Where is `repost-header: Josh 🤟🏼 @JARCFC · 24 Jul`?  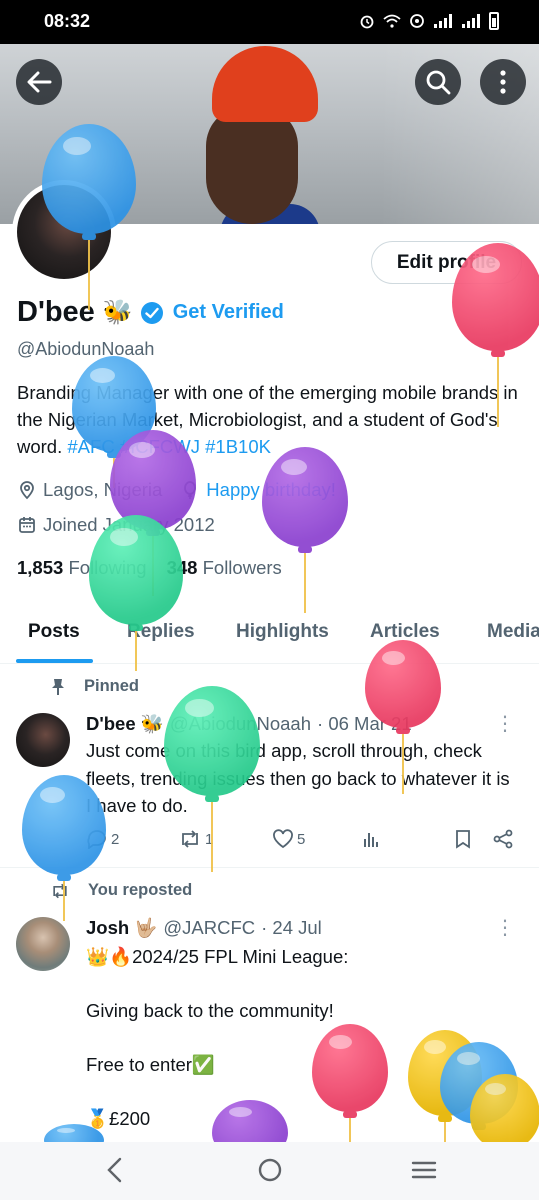
repost-header: Josh 🤟🏼 @JARCFC · 24 Jul is located at coordinates (204, 928).